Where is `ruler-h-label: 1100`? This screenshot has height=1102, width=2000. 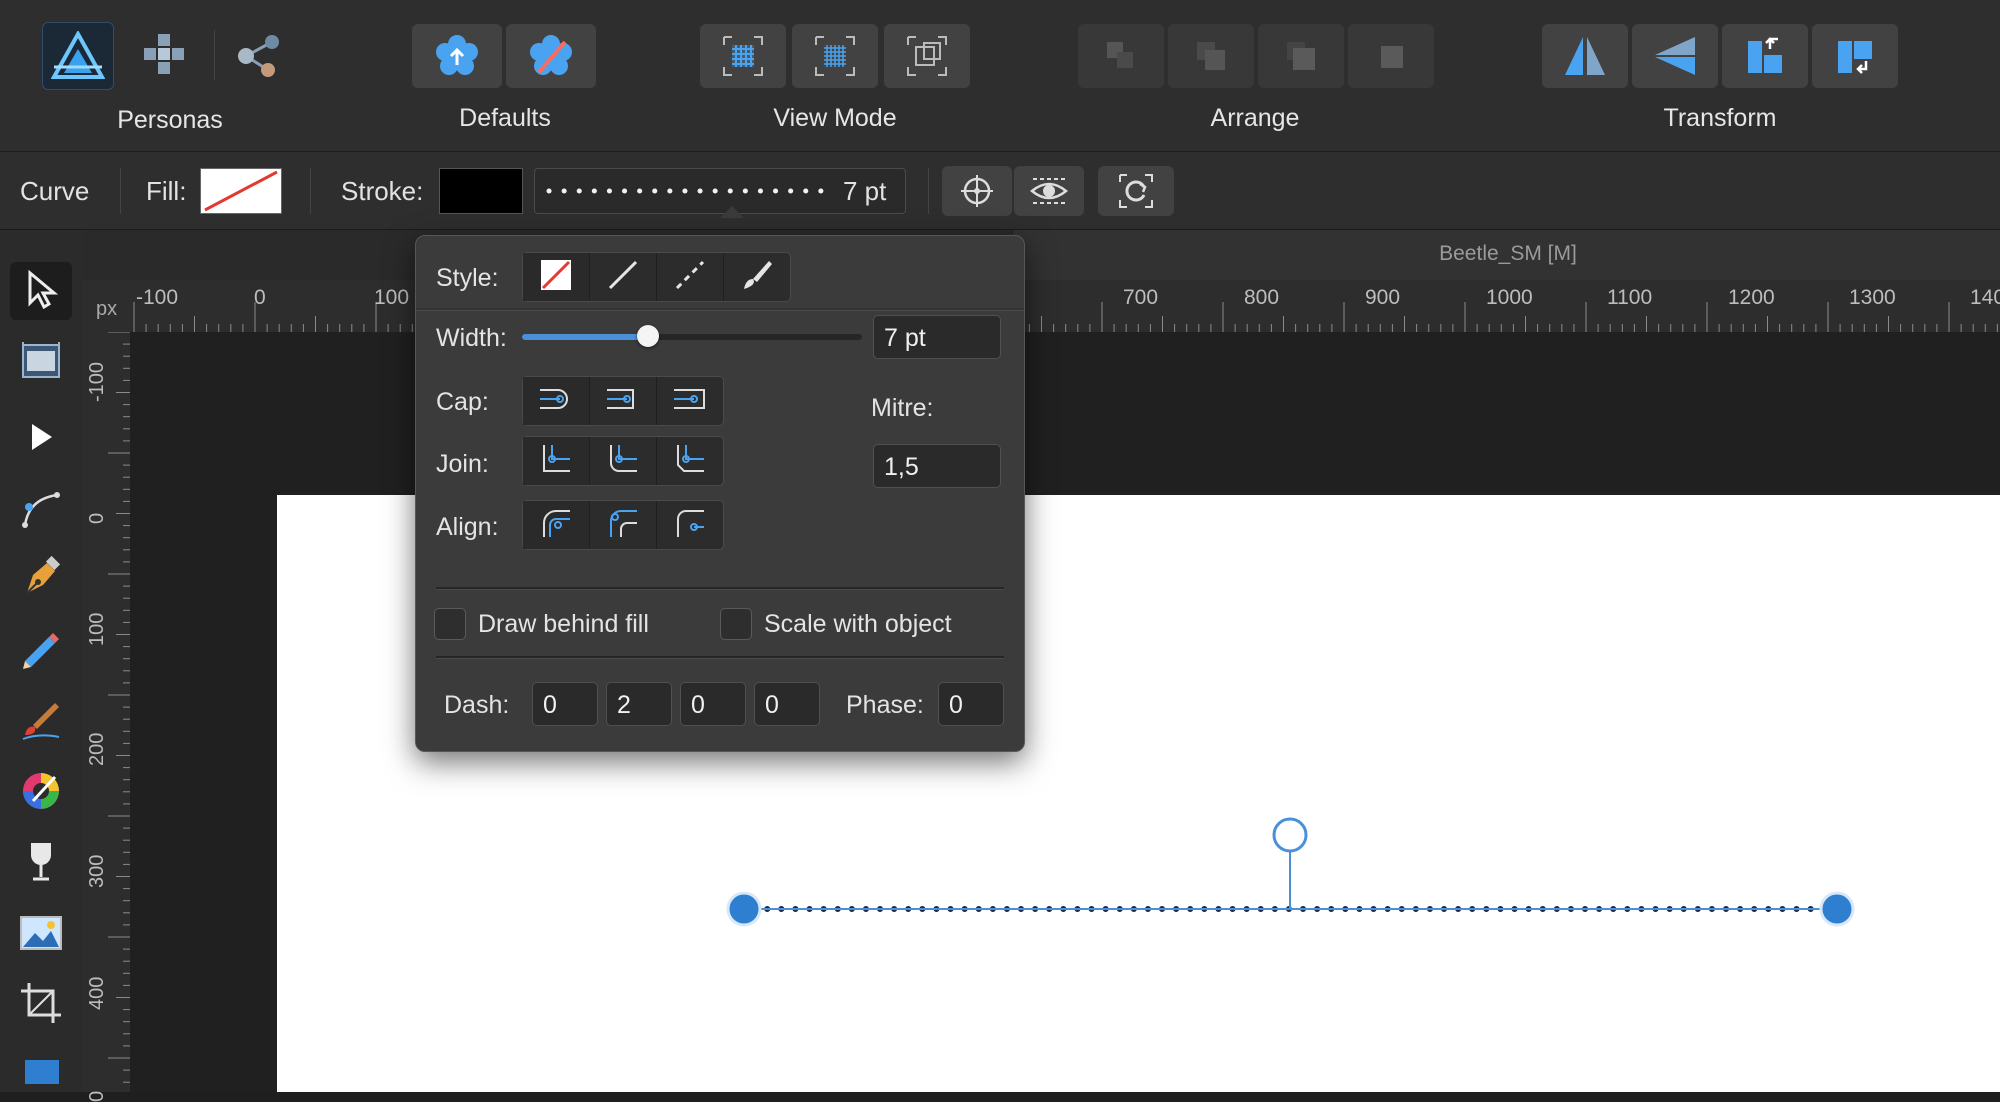
ruler-h-label: 1100 is located at coordinates (1630, 297).